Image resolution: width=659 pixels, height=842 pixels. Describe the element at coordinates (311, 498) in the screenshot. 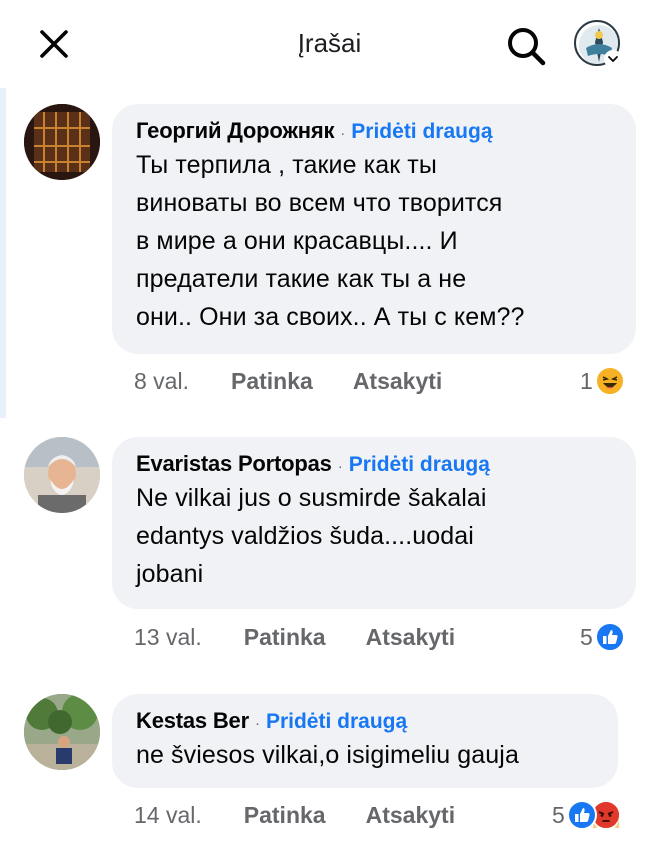

I see `comment-text-line: Ne vilkai jus o susmirde šakalai` at that location.